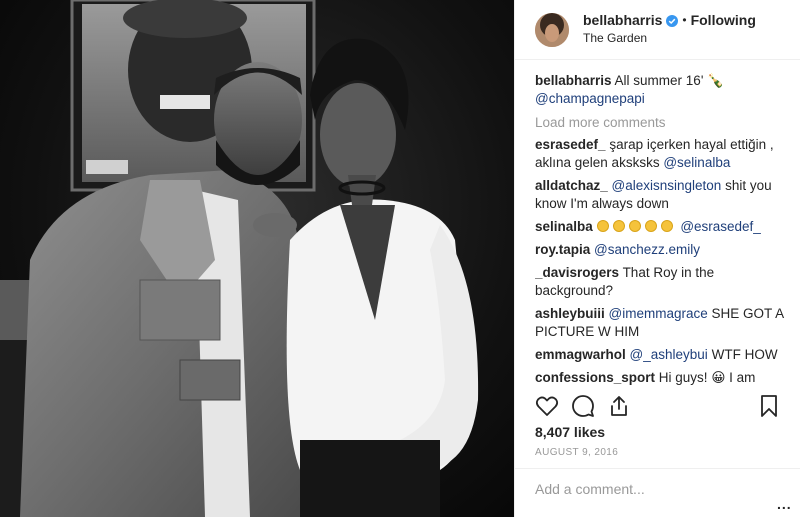 This screenshot has height=517, width=800. Describe the element at coordinates (672, 20) in the screenshot. I see `verified-badge-icon` at that location.